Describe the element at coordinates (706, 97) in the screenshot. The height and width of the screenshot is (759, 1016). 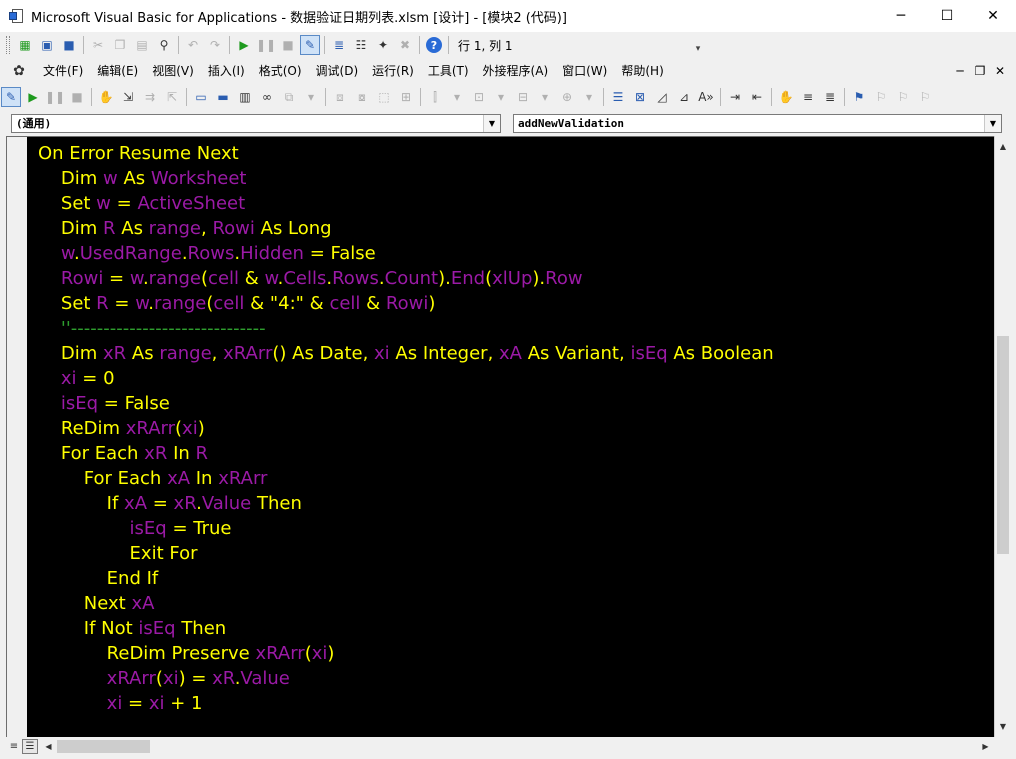
I see `complete-word-icon: A»` at that location.